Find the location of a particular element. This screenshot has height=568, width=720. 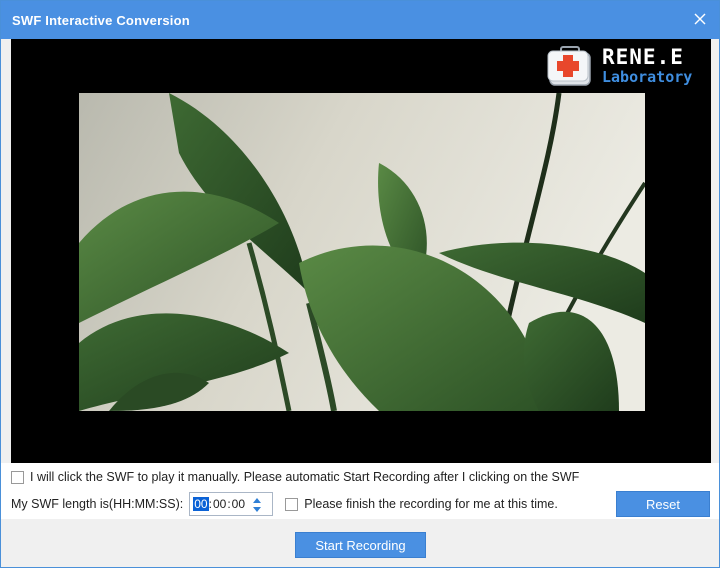

window-title: SWF Interactive Conversion is located at coordinates (101, 20).